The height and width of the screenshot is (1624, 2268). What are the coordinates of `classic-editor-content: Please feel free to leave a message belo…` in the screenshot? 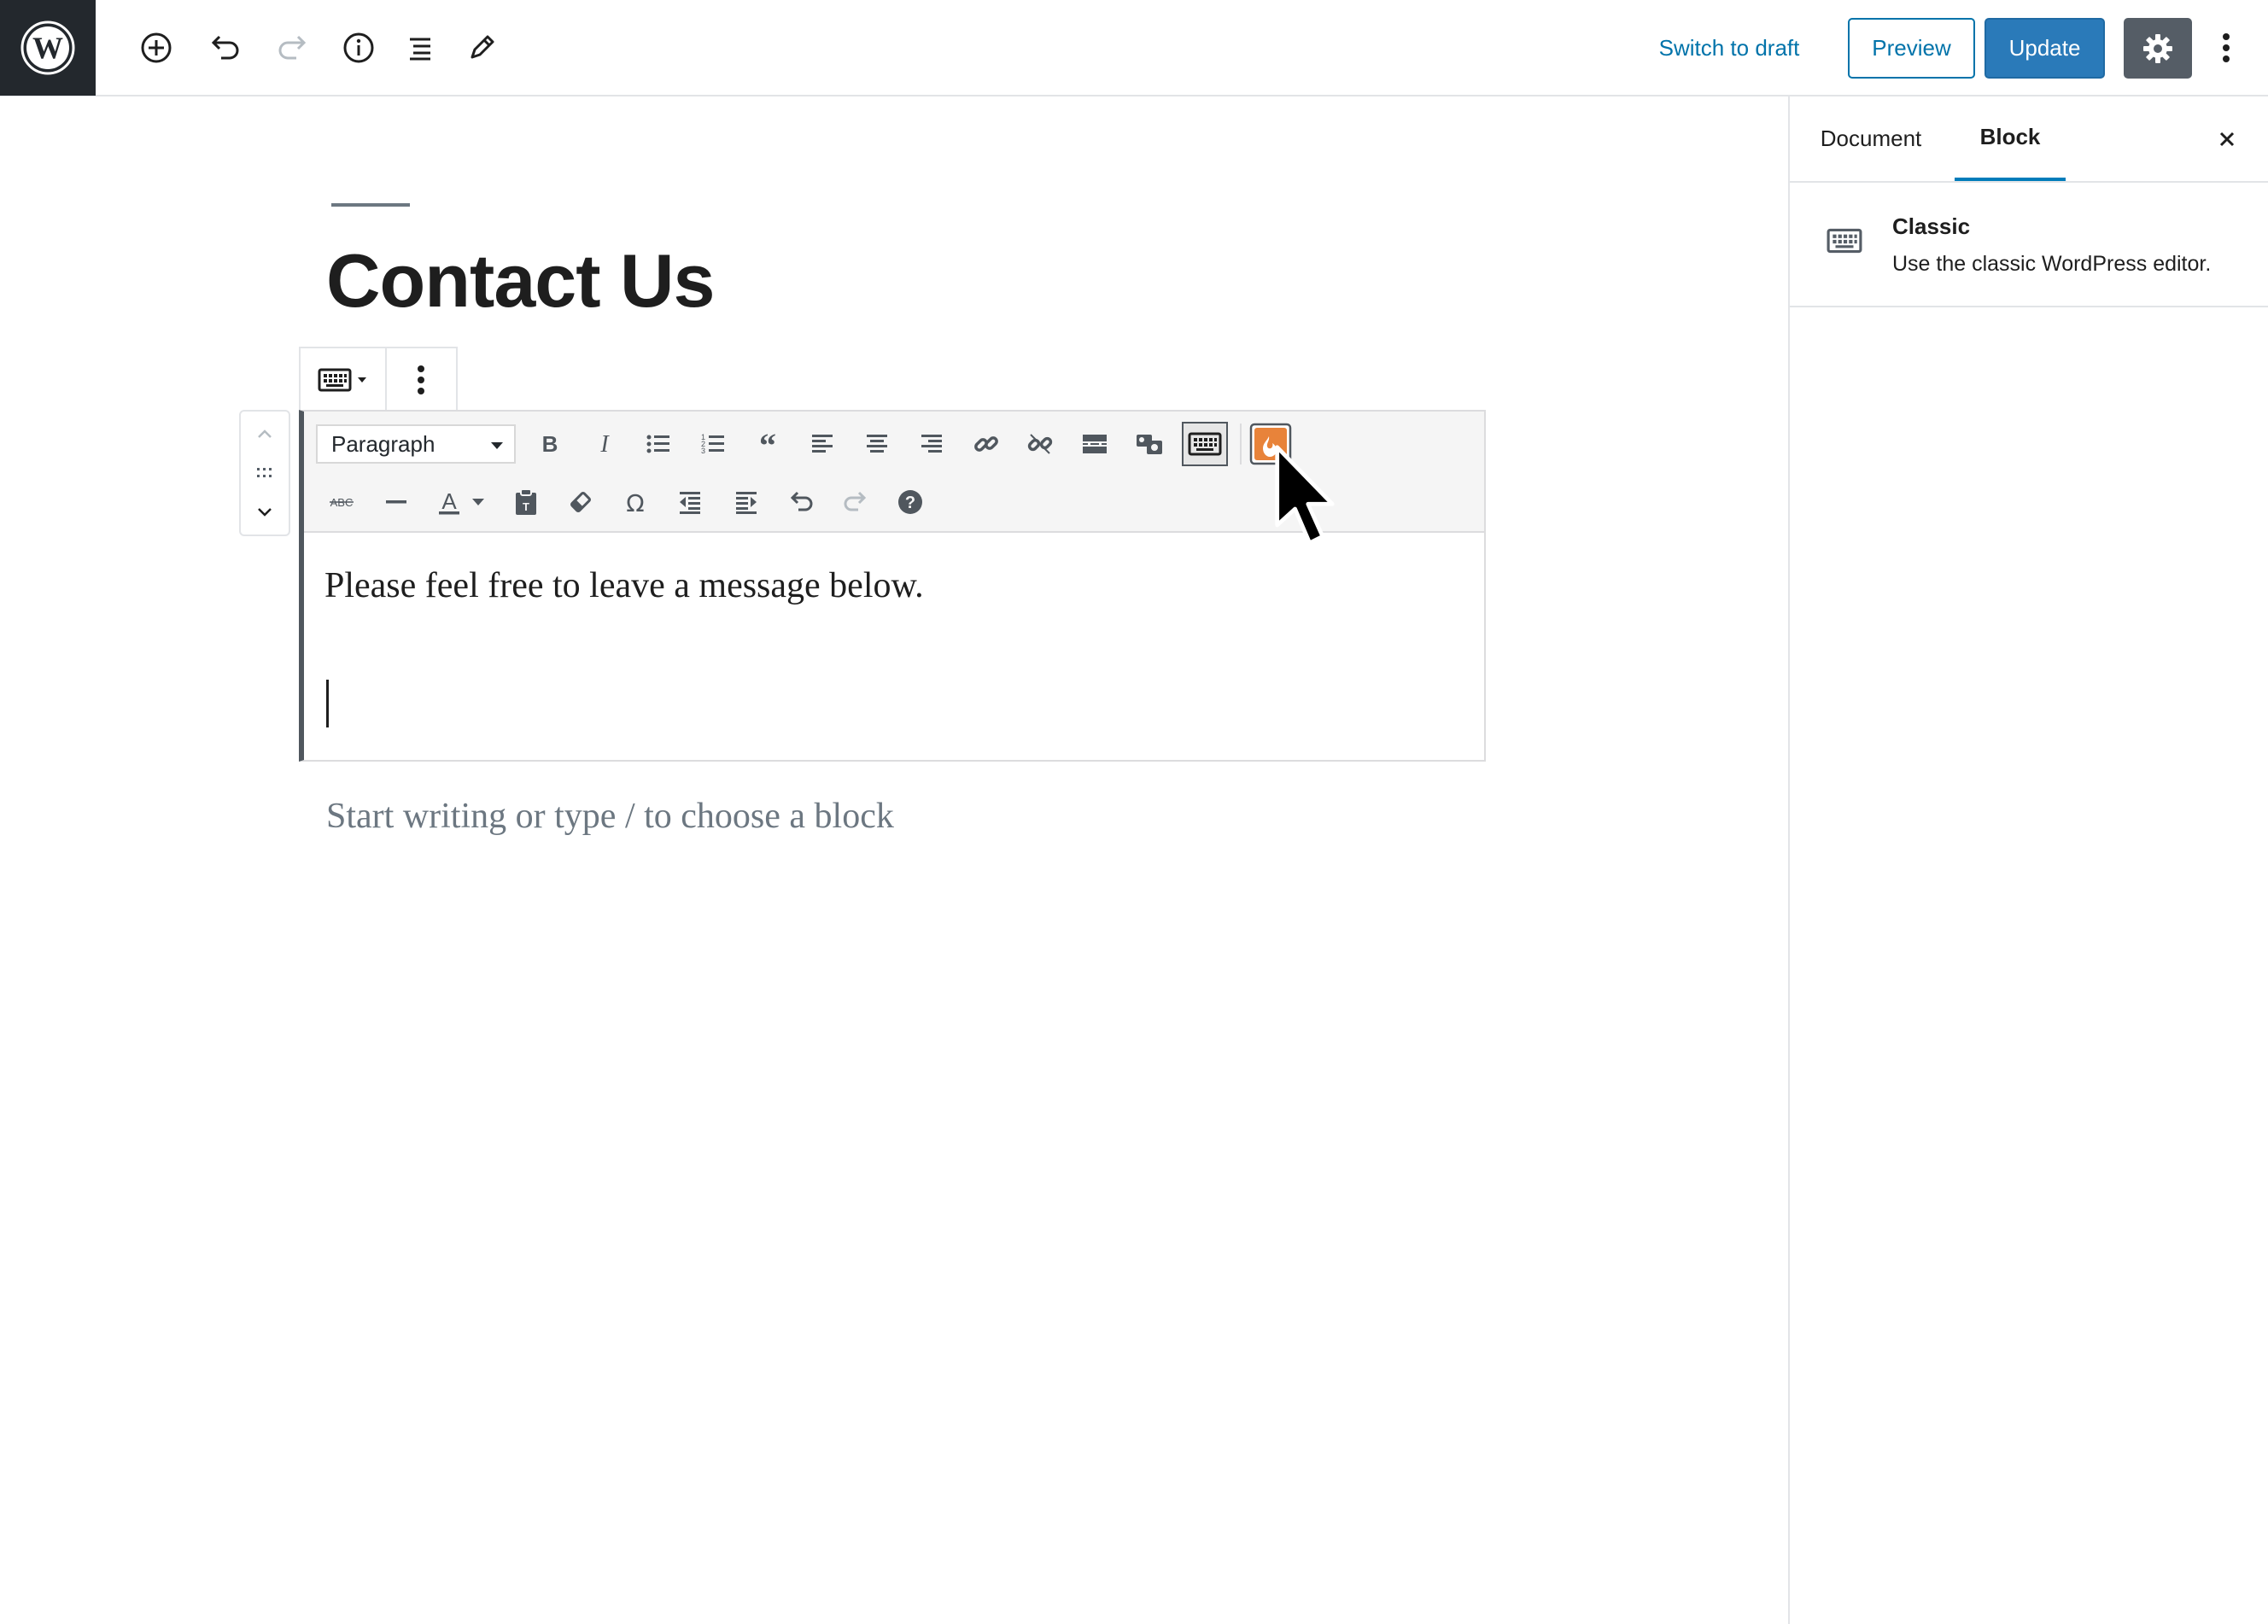 It's located at (624, 586).